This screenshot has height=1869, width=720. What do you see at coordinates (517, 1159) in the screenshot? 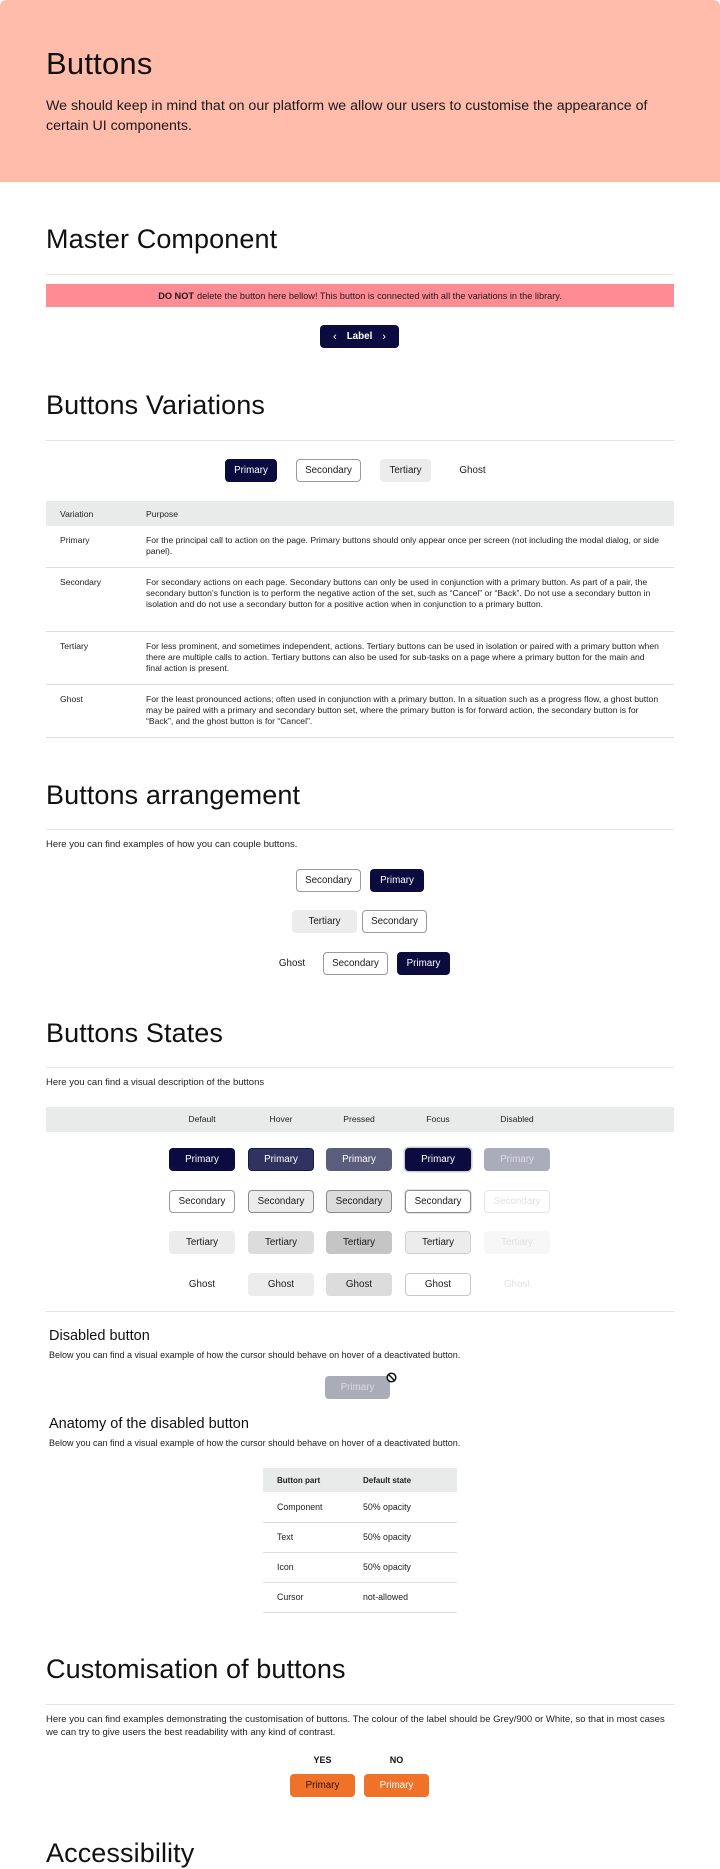
I see `primary-disabled-button: Primary` at bounding box center [517, 1159].